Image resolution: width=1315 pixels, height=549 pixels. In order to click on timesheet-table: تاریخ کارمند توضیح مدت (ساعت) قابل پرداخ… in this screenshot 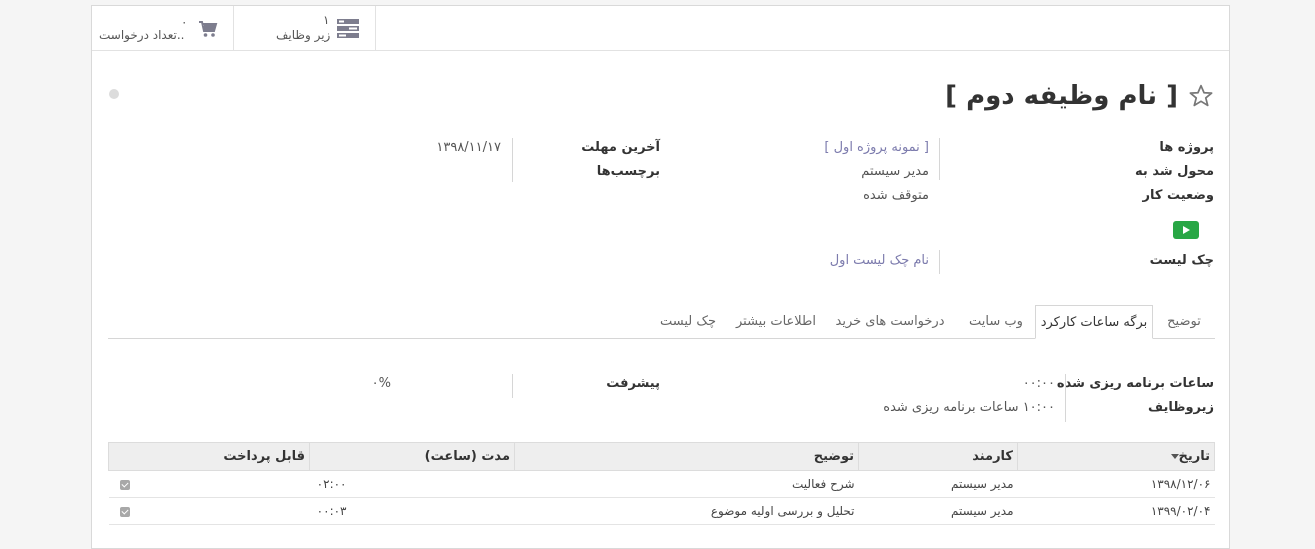, I will do `click(661, 483)`.